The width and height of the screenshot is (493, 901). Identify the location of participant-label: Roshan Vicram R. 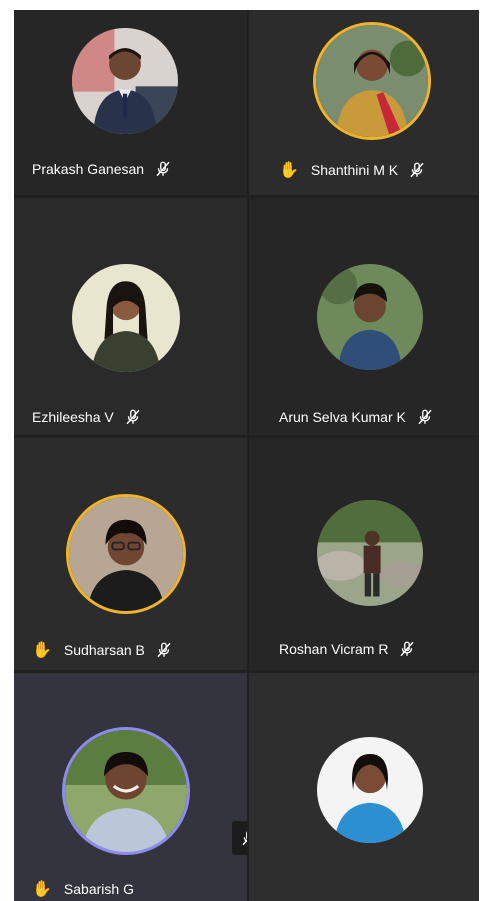
(347, 649).